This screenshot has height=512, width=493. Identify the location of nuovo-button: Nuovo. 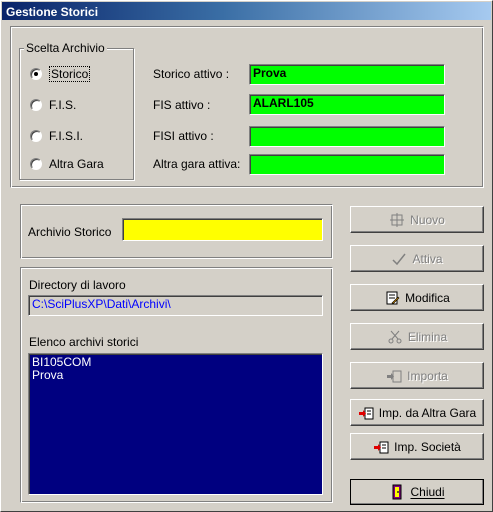
(417, 219).